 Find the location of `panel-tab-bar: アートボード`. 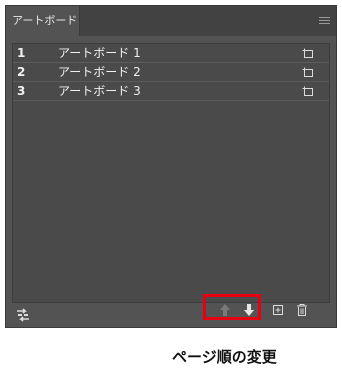

panel-tab-bar: アートボード is located at coordinates (171, 21).